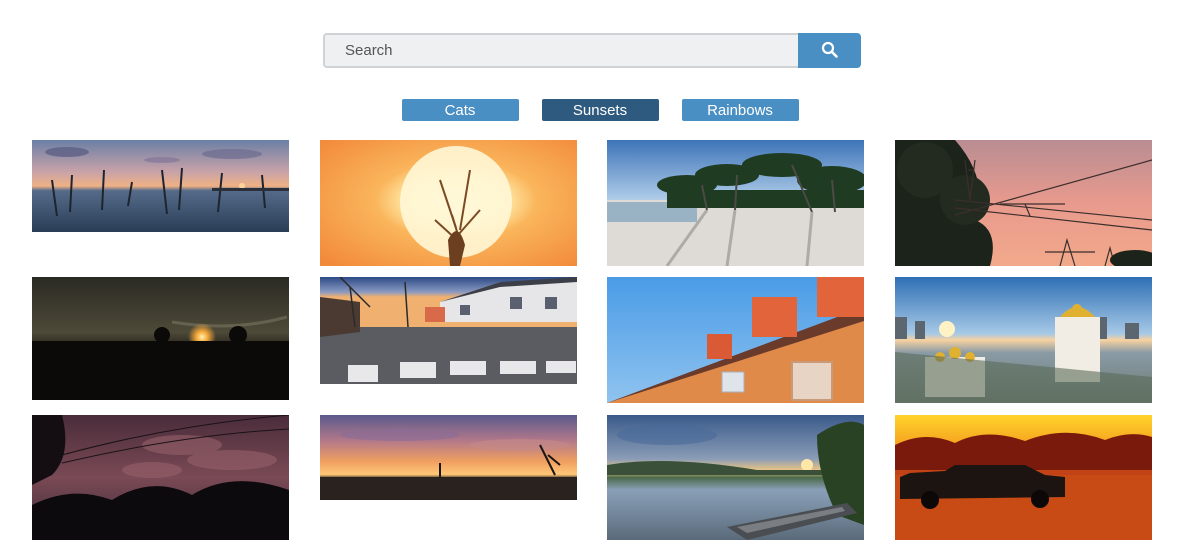 The width and height of the screenshot is (1200, 550). What do you see at coordinates (448, 330) in the screenshot?
I see `gallery-image-street-crosswalk` at bounding box center [448, 330].